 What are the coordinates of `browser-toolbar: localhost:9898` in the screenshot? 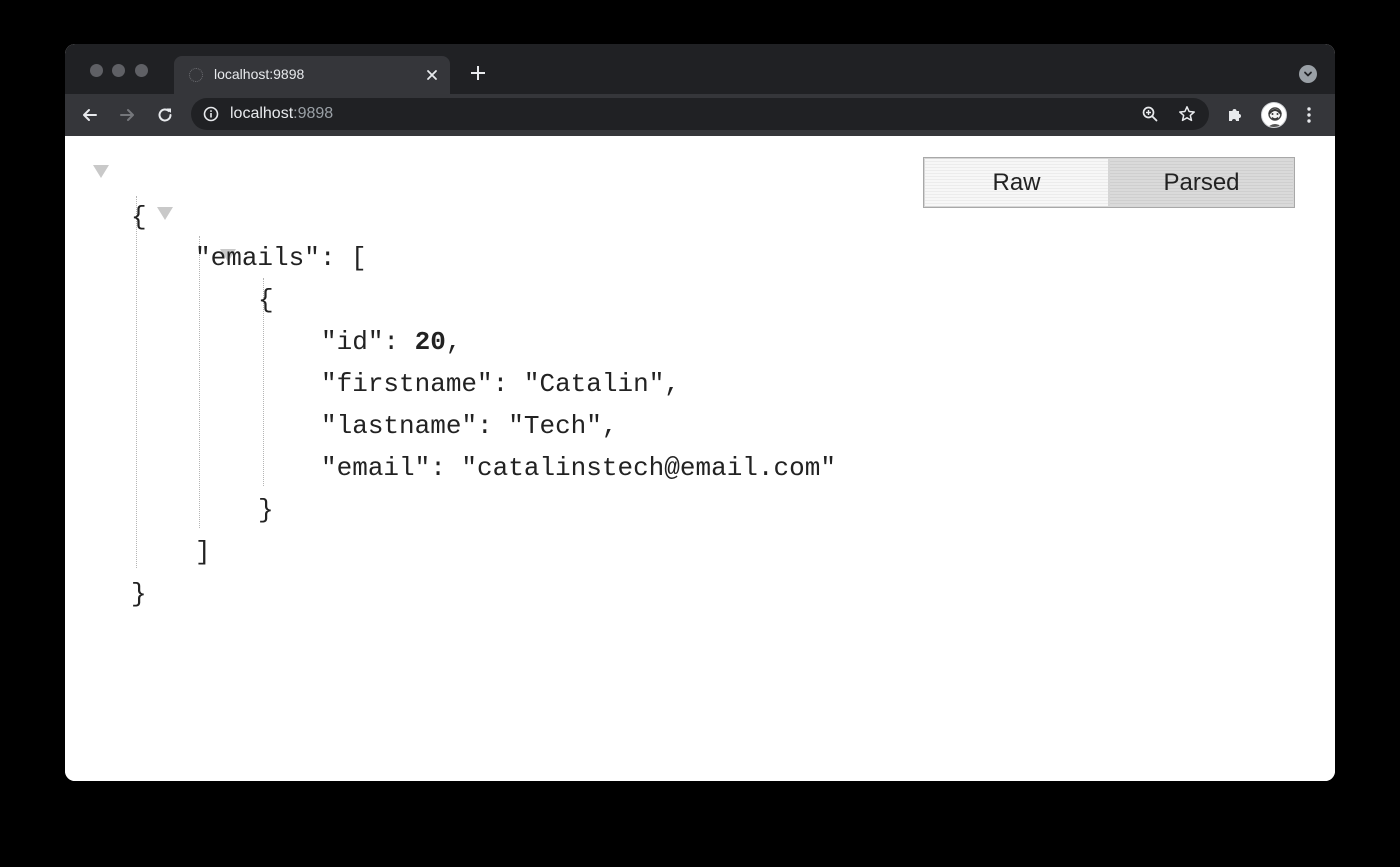 It's located at (700, 115).